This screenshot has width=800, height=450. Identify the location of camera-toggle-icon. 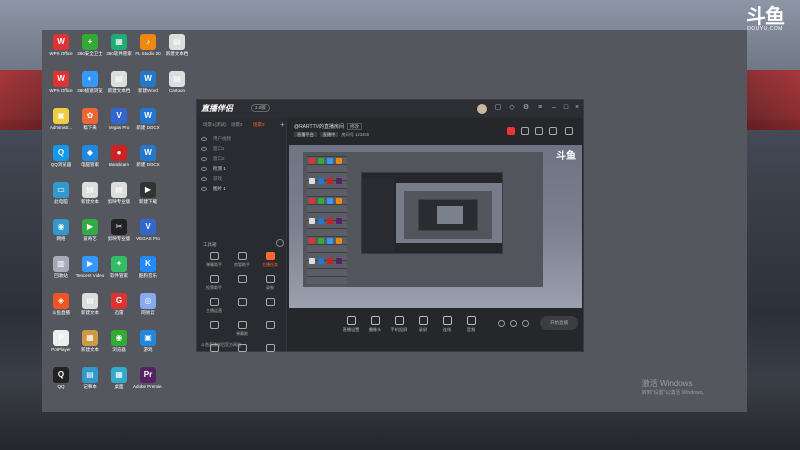
(513, 323).